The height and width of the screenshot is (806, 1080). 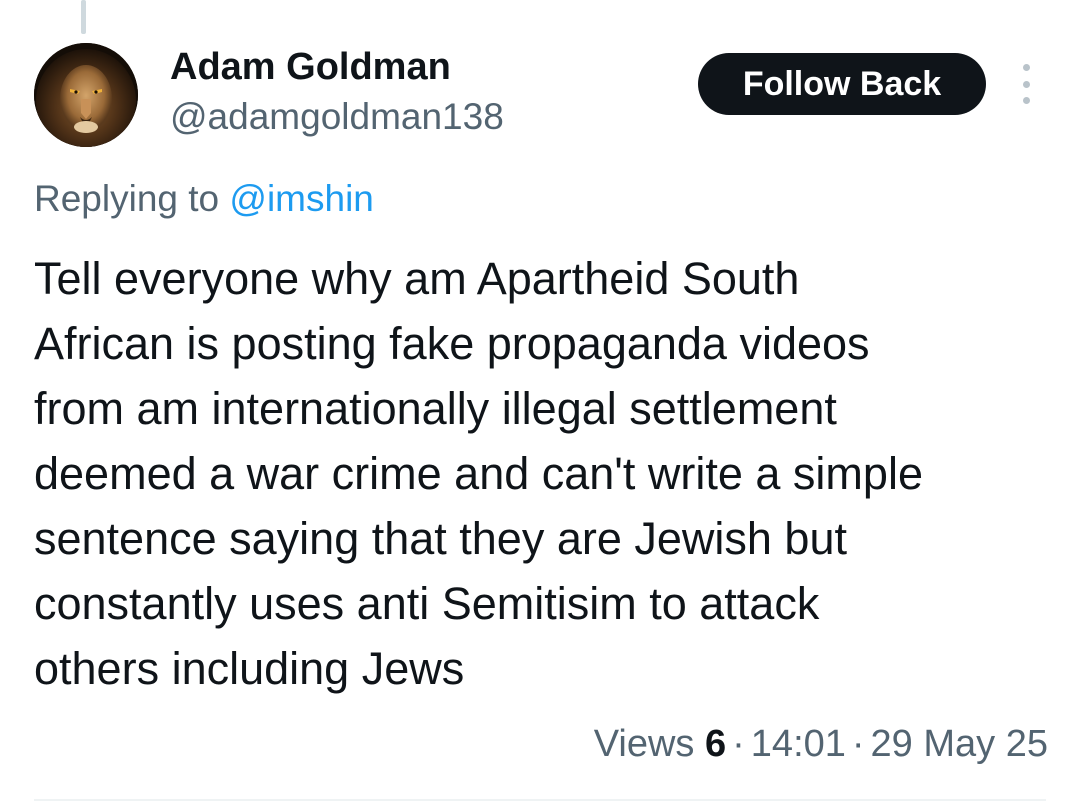 I want to click on lion-avatar-icon, so click(x=86, y=95).